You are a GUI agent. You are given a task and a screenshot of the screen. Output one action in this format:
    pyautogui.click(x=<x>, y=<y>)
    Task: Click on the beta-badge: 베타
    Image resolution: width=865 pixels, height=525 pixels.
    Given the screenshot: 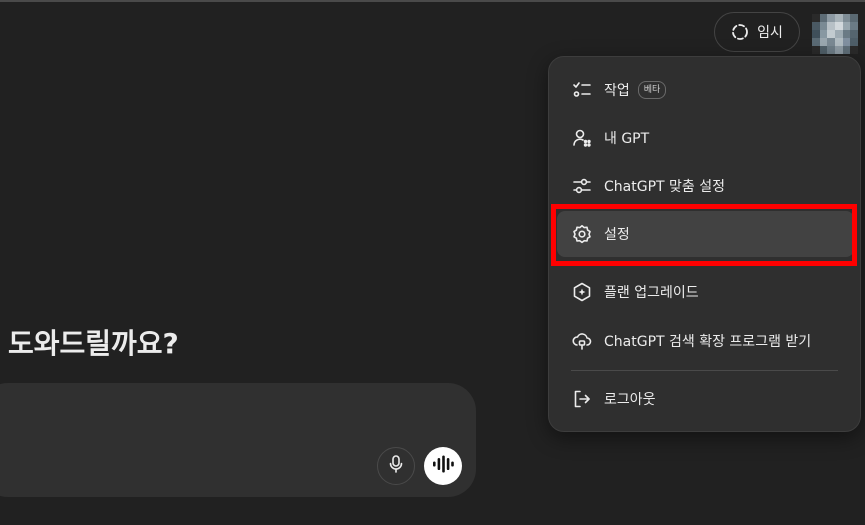 What is the action you would take?
    pyautogui.click(x=652, y=90)
    